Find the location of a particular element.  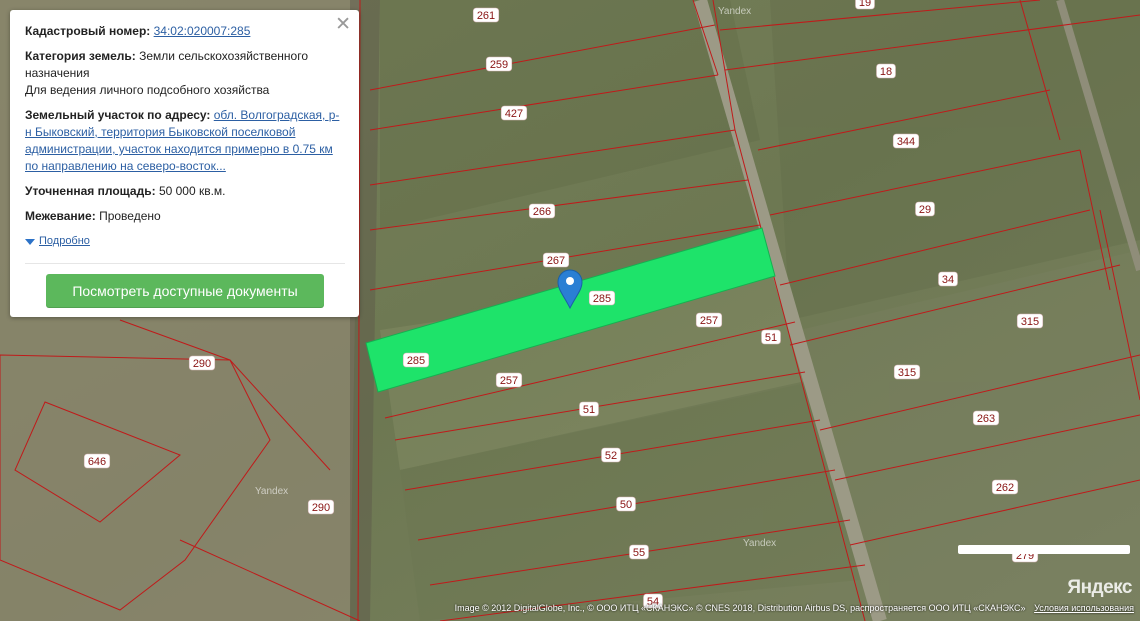

plot-number-label: 55 is located at coordinates (639, 552).